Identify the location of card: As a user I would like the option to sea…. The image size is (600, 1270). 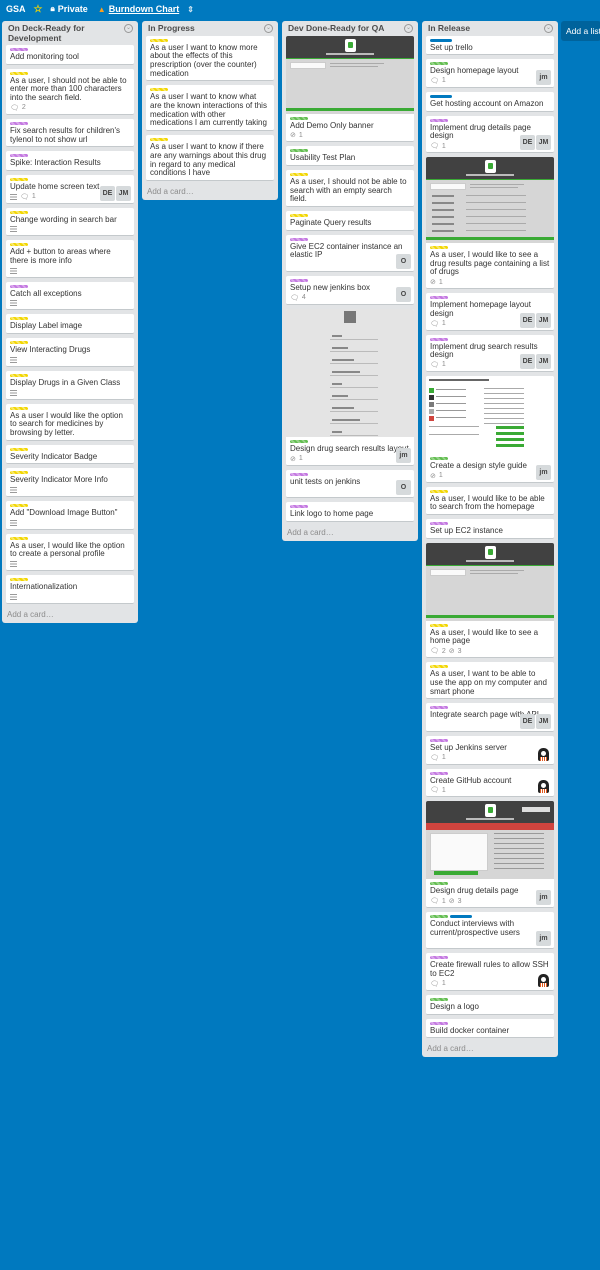
(70, 422).